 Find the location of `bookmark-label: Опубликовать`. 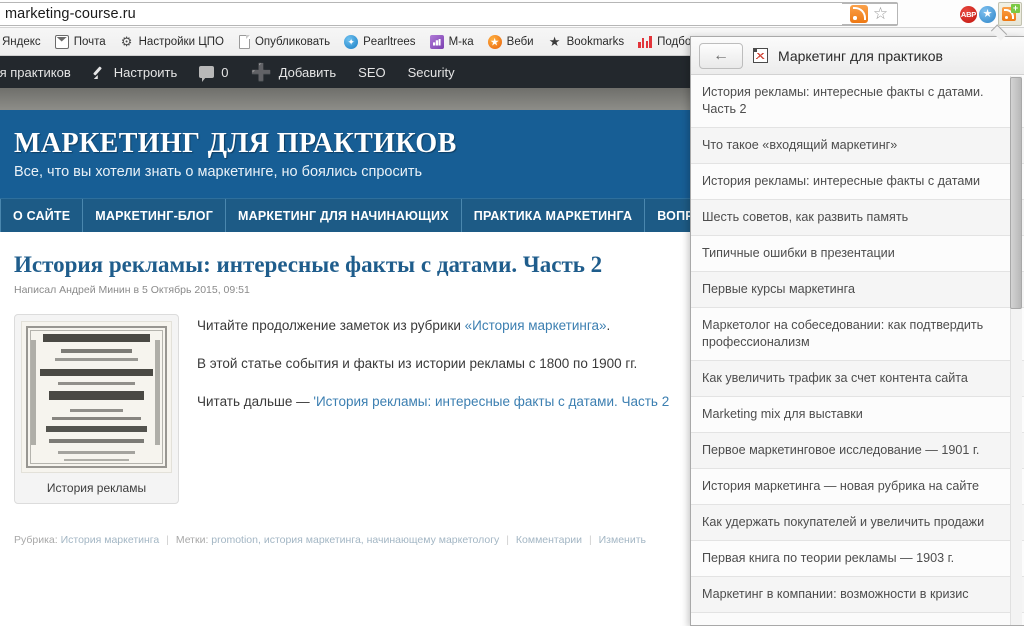

bookmark-label: Опубликовать is located at coordinates (292, 41).